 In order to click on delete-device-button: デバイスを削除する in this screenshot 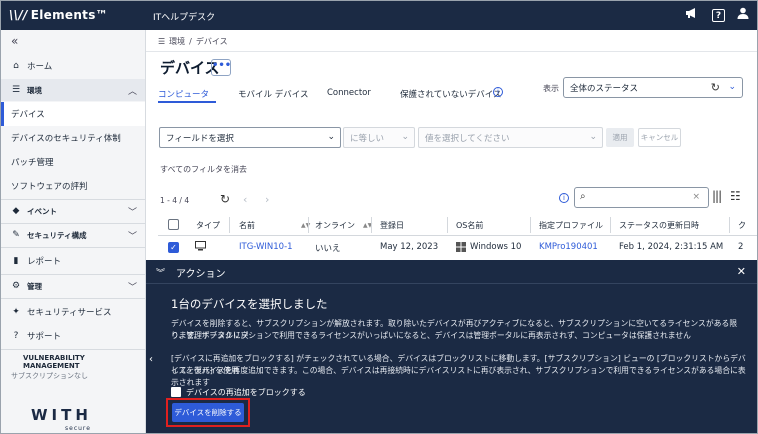, I will do `click(208, 412)`.